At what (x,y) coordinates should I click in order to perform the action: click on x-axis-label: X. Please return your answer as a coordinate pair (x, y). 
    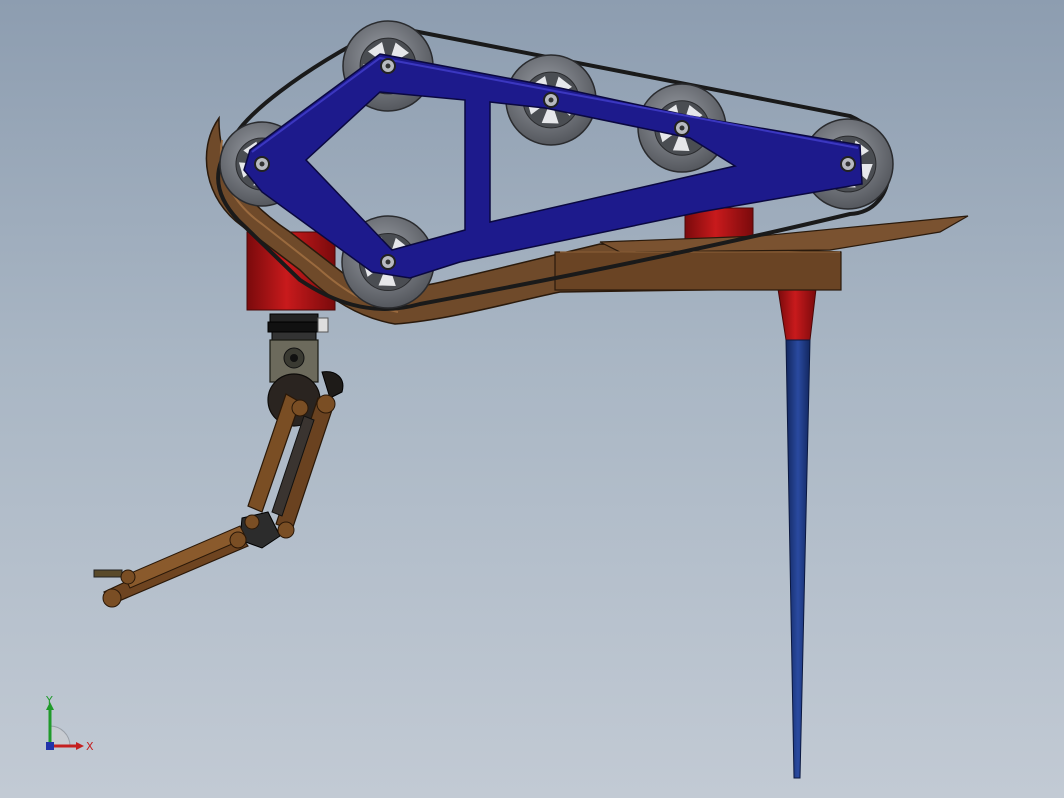
    Looking at the image, I should click on (90, 746).